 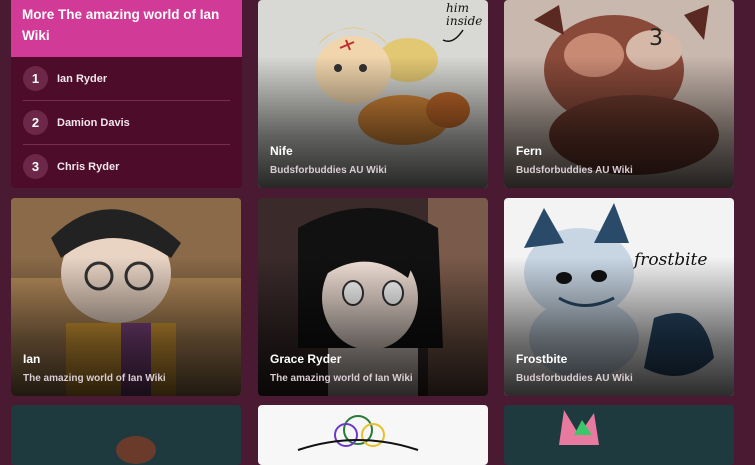 What do you see at coordinates (126, 28) in the screenshot?
I see `panel-title: More The amazing world of Ian Wiki` at bounding box center [126, 28].